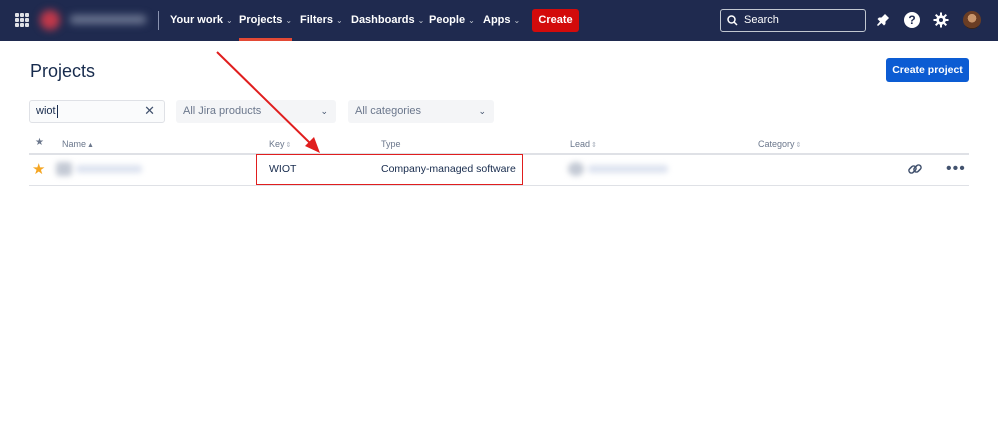  Describe the element at coordinates (268, 102) in the screenshot. I see `annotation-arrow` at that location.